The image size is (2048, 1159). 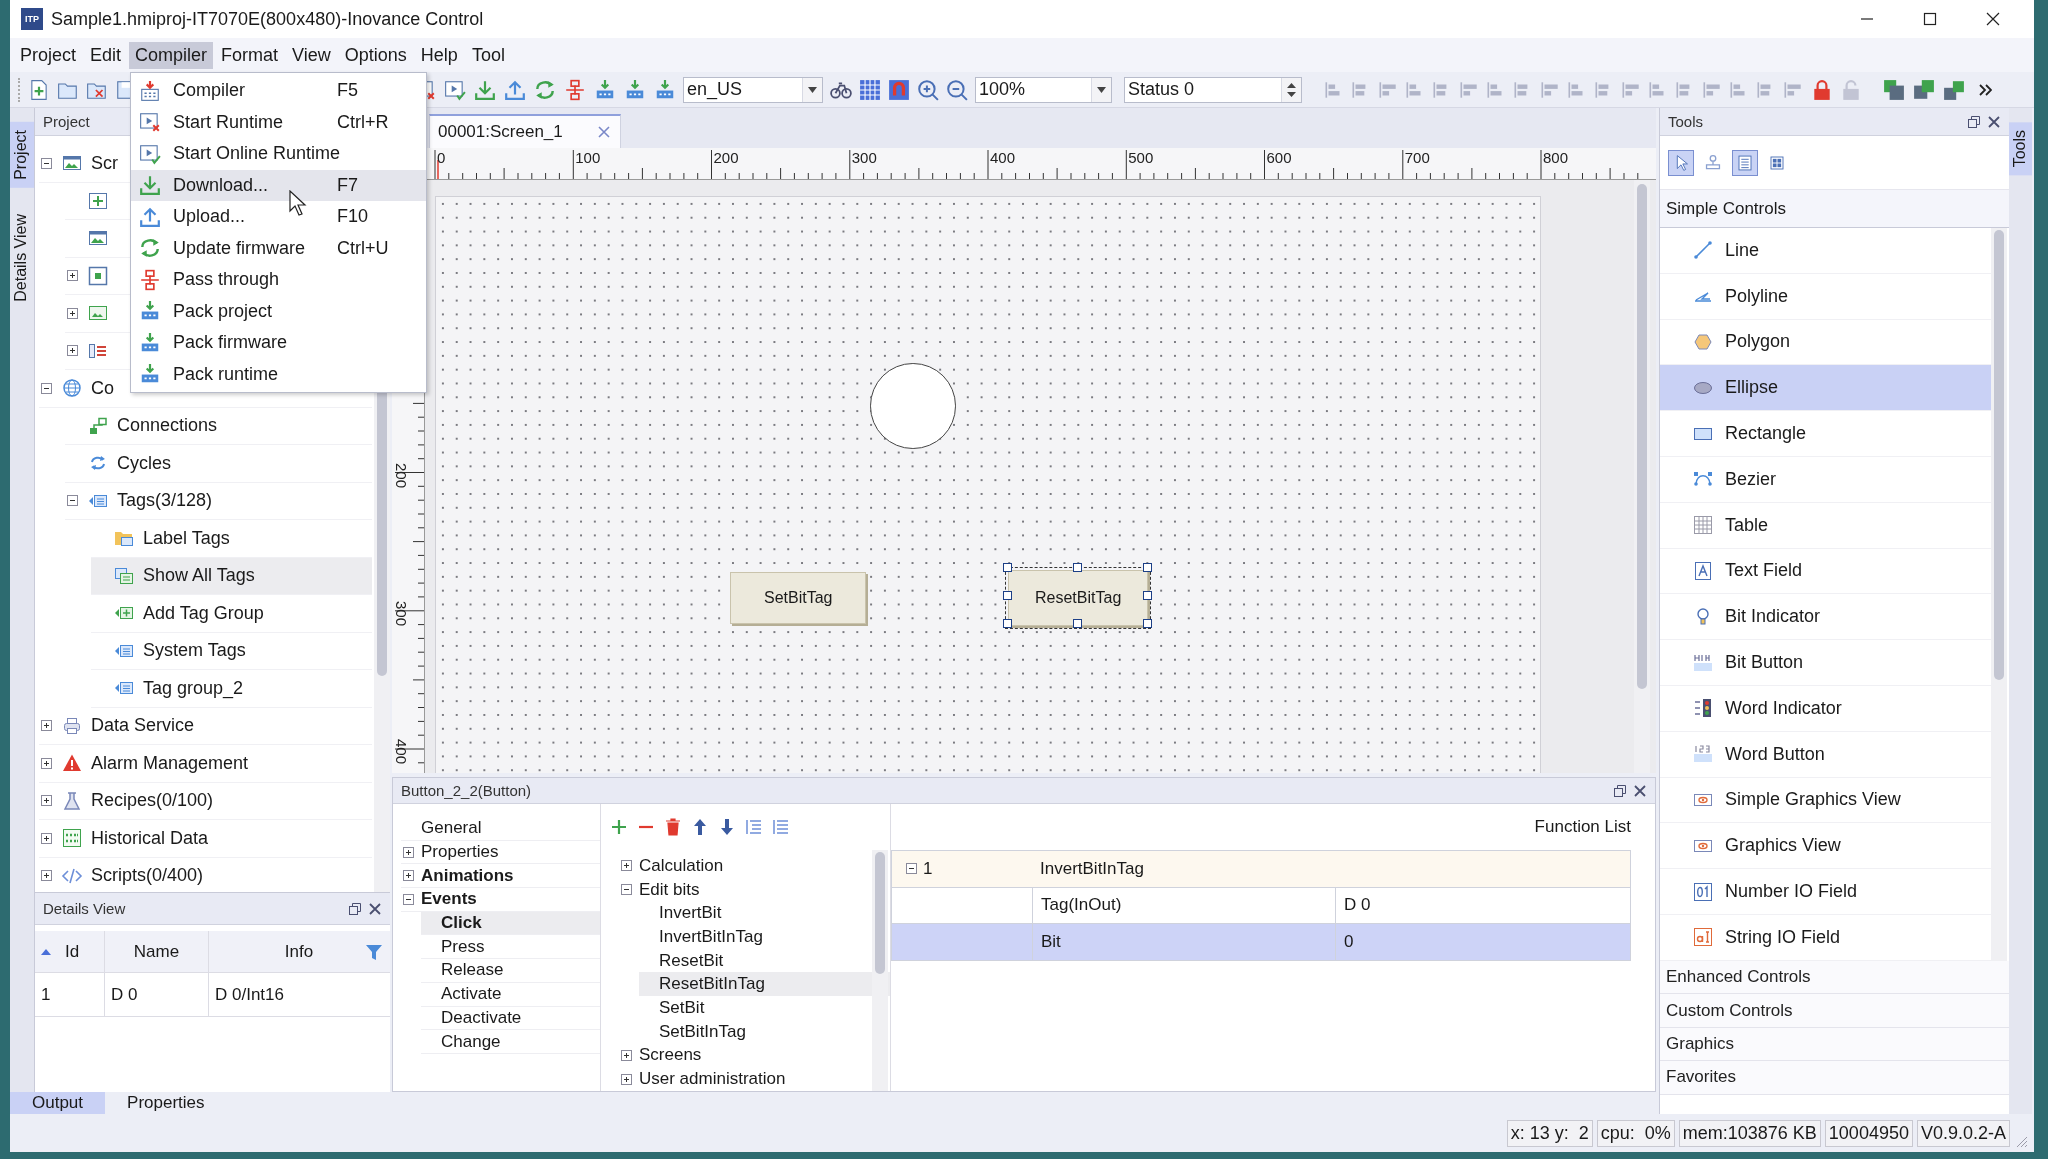 What do you see at coordinates (157, 994) in the screenshot?
I see `table-cell: D 0` at bounding box center [157, 994].